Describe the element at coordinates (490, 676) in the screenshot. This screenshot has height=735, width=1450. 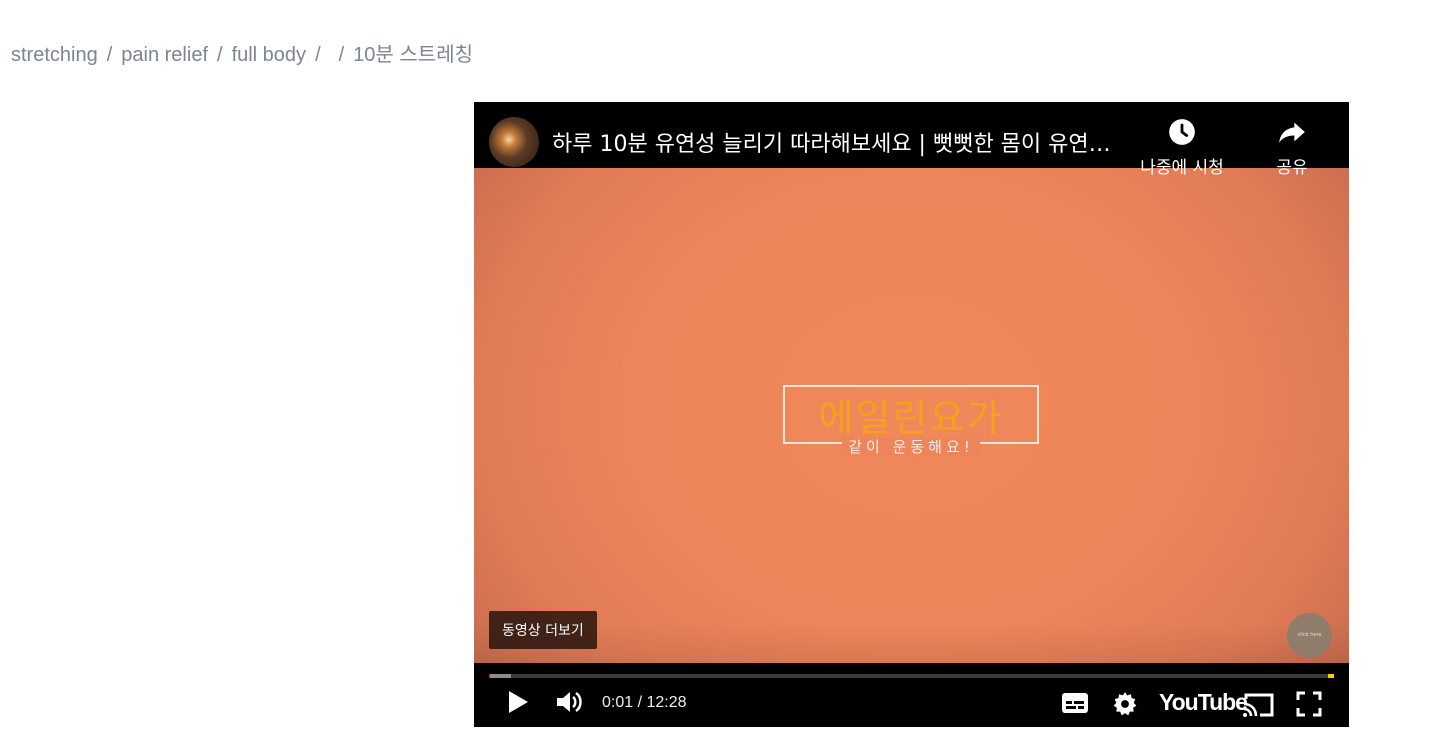
I see `progress-played` at that location.